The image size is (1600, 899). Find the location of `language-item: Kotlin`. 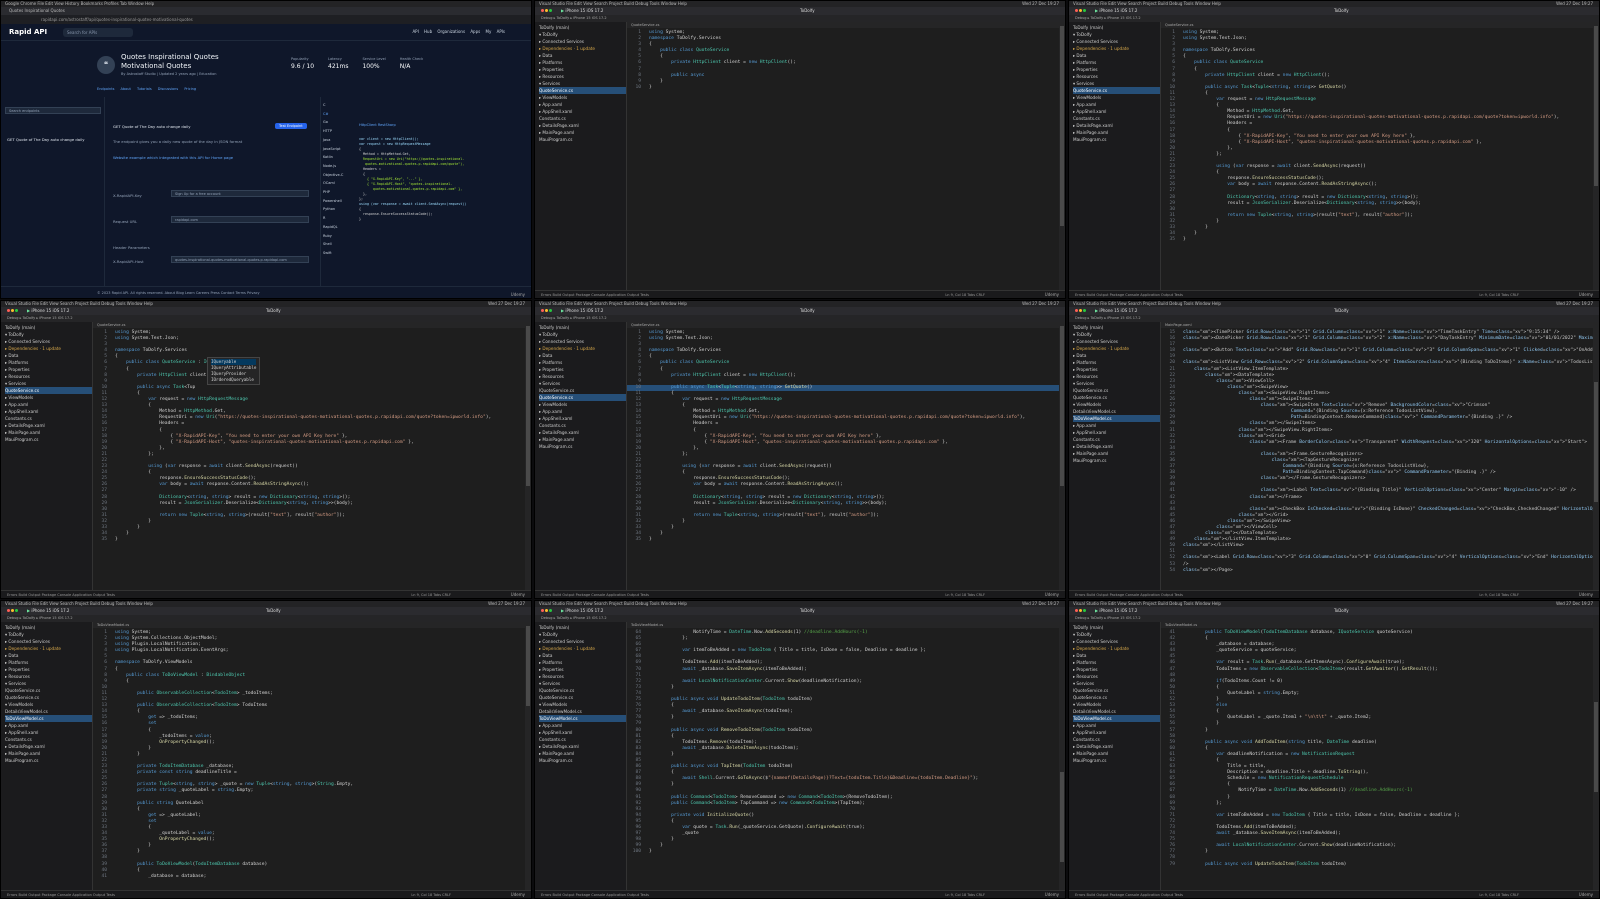

language-item: Kotlin is located at coordinates (338, 157).